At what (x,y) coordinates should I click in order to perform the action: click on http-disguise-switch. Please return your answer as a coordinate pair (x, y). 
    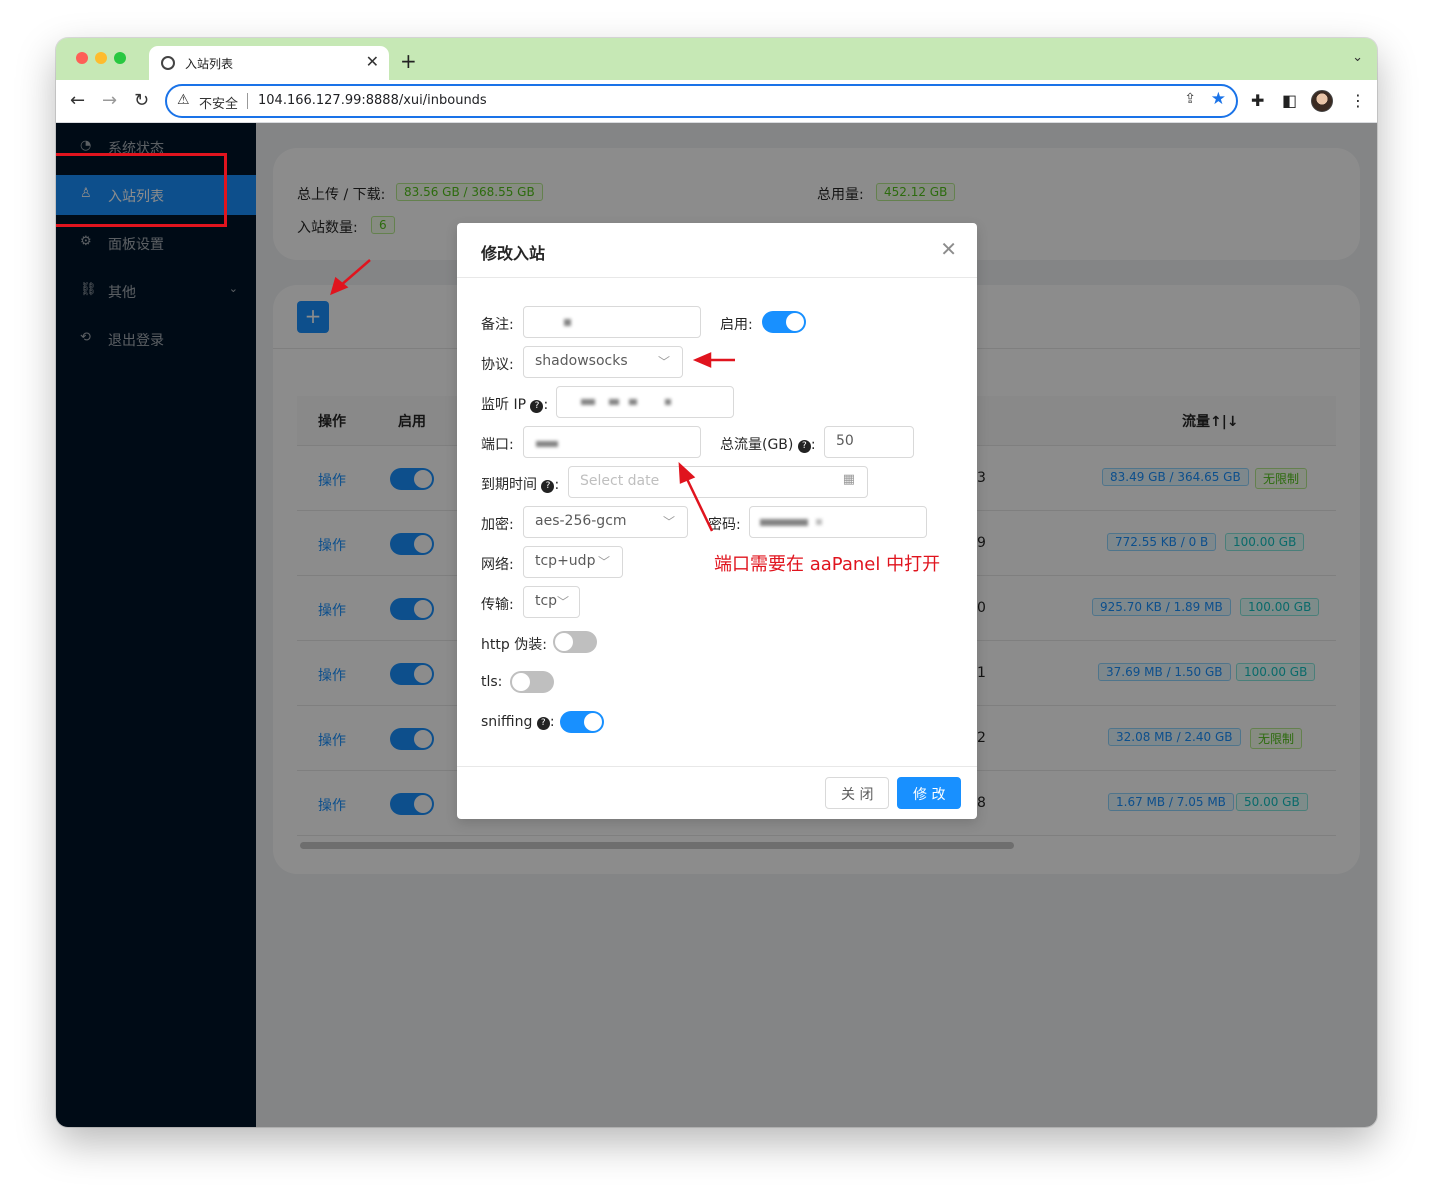
    Looking at the image, I should click on (575, 642).